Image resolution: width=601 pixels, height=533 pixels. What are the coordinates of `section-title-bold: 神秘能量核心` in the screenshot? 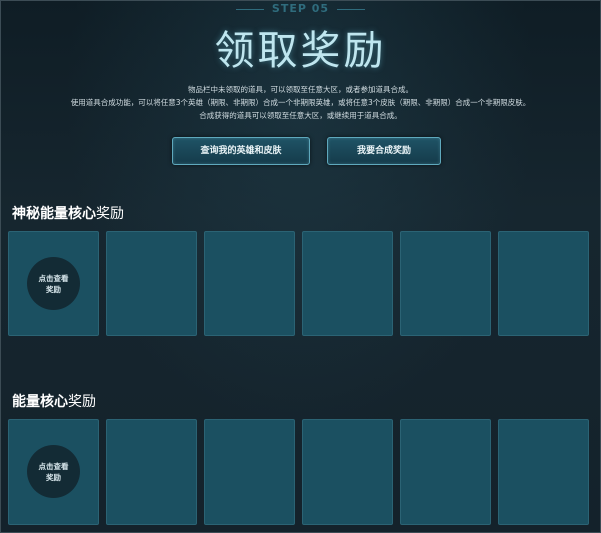 It's located at (54, 214).